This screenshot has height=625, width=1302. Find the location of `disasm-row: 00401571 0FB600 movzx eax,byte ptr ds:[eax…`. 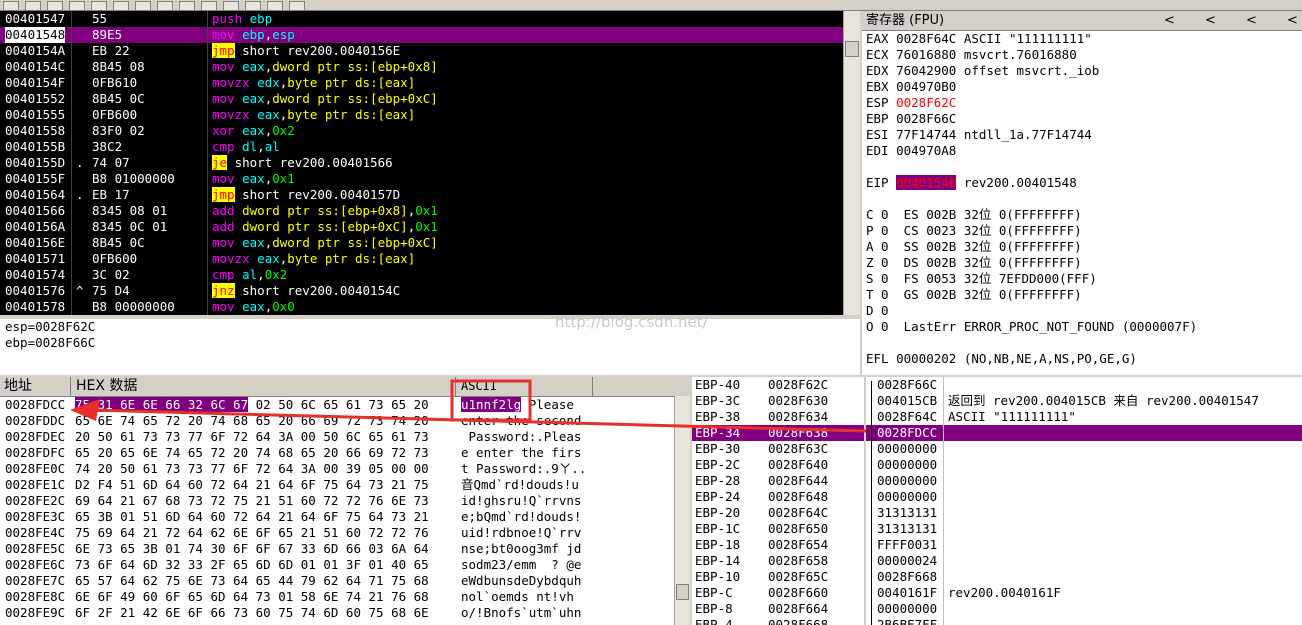

disasm-row: 00401571 0FB600 movzx eax,byte ptr ds:[eax… is located at coordinates (421, 259).